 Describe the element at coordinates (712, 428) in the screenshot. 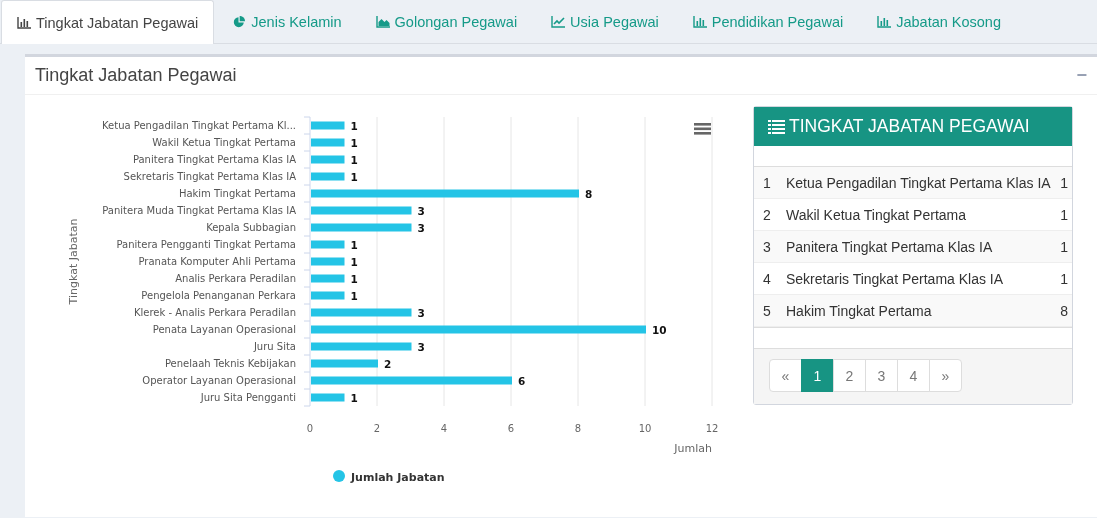

I see `tick-label: 12` at that location.